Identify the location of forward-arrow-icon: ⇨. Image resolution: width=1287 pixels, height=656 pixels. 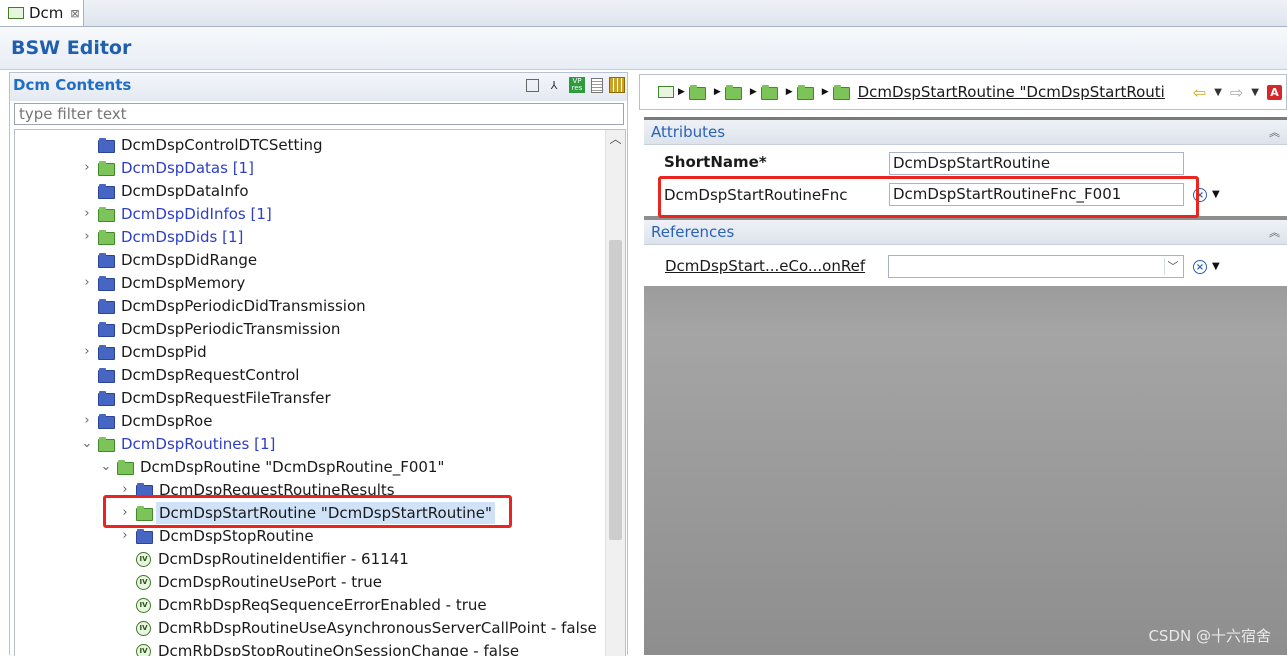
(1236, 92).